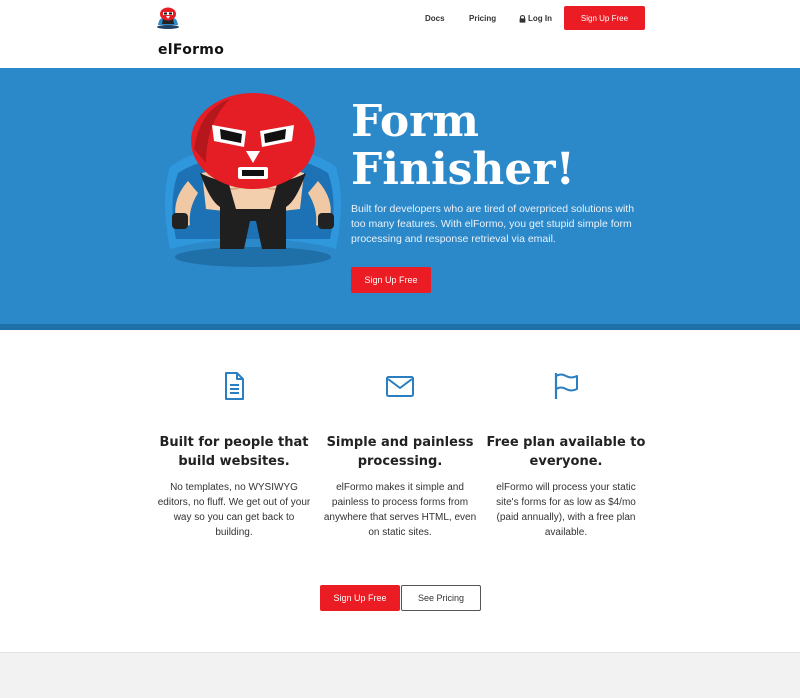 The width and height of the screenshot is (800, 698). What do you see at coordinates (191, 50) in the screenshot?
I see `brand-name: elFormo` at bounding box center [191, 50].